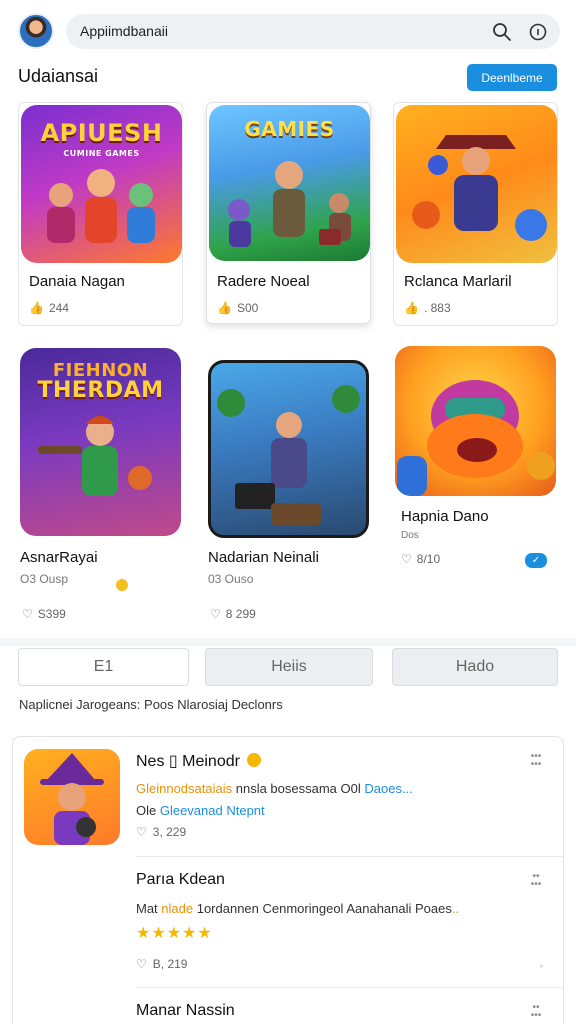 The width and height of the screenshot is (576, 1024). I want to click on likes-count: ♡ 8/10, so click(420, 559).